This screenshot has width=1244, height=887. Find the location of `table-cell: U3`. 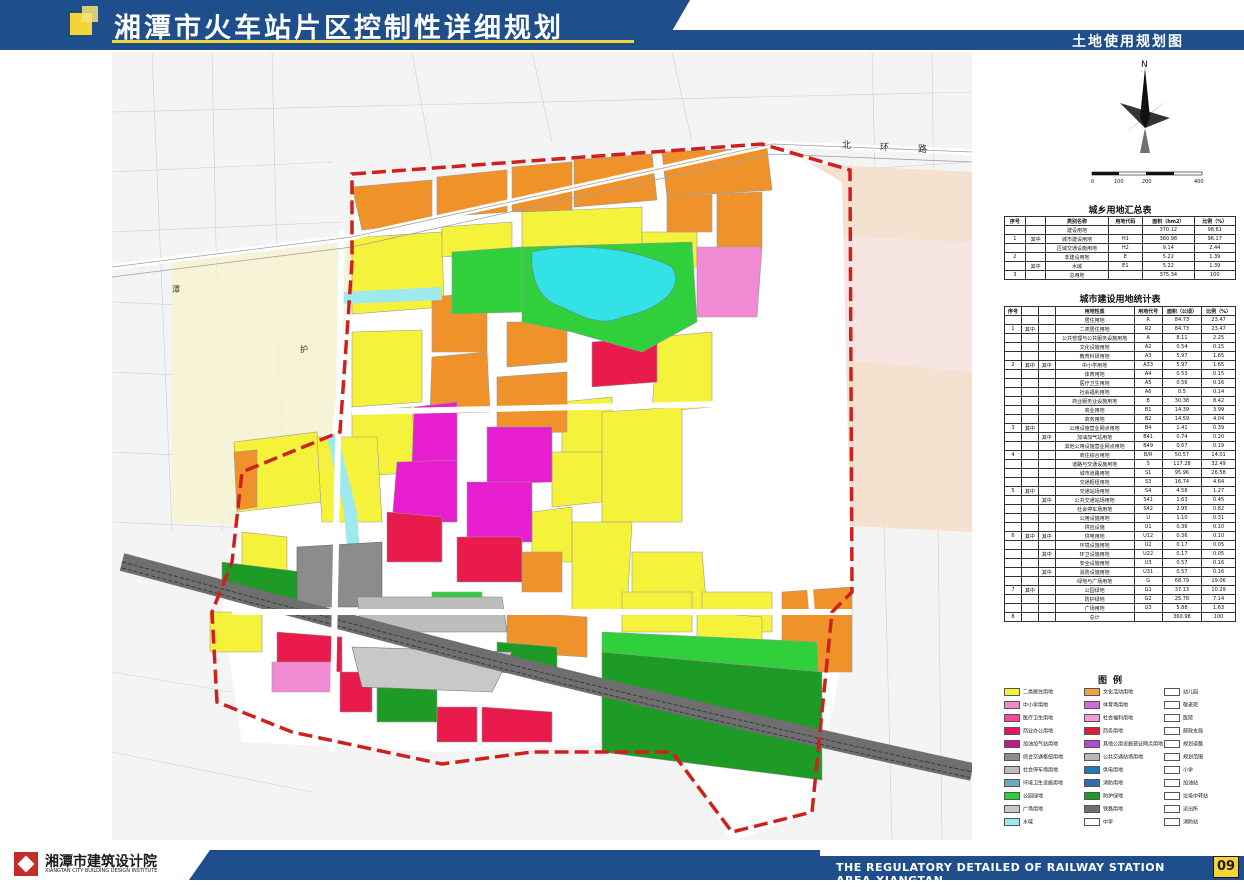

table-cell: U3 is located at coordinates (1148, 563).